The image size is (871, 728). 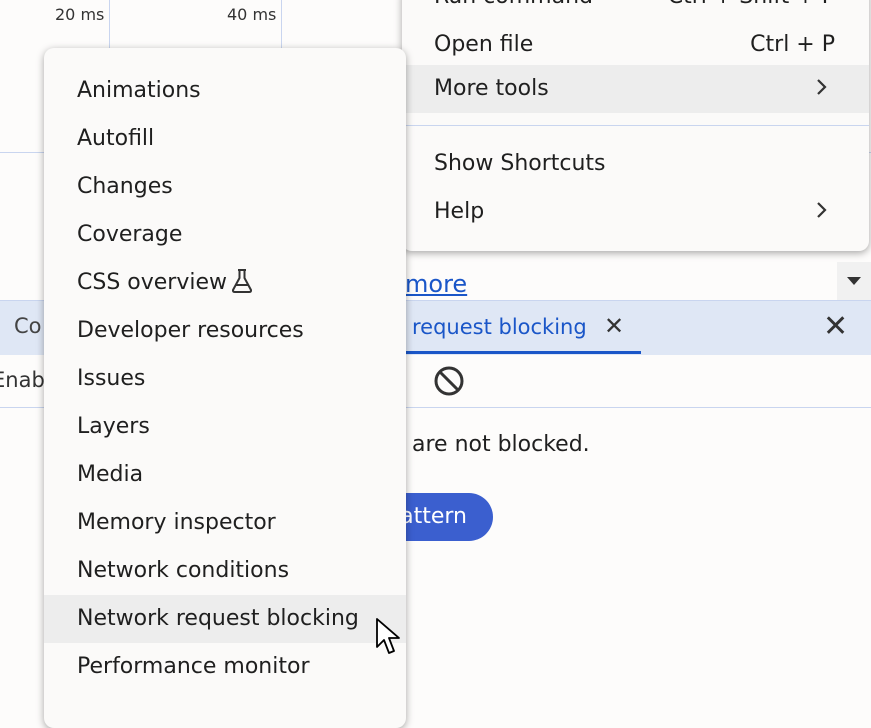 I want to click on menu-item-more-tools: More tools, so click(x=635, y=89).